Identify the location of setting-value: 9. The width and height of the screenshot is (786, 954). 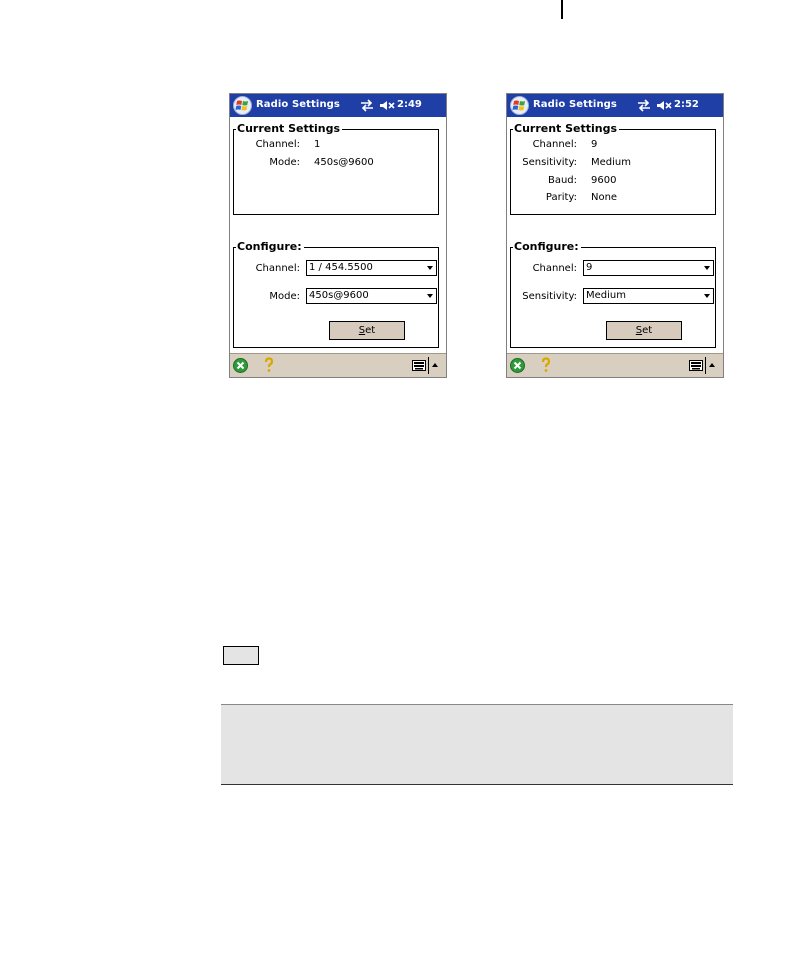
(594, 144).